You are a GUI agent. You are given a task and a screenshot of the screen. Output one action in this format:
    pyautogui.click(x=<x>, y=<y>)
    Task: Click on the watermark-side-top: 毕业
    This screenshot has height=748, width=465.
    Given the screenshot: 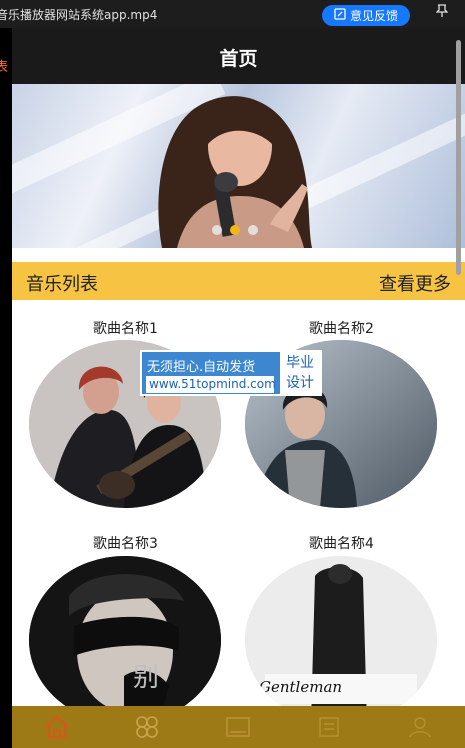 What is the action you would take?
    pyautogui.click(x=300, y=363)
    